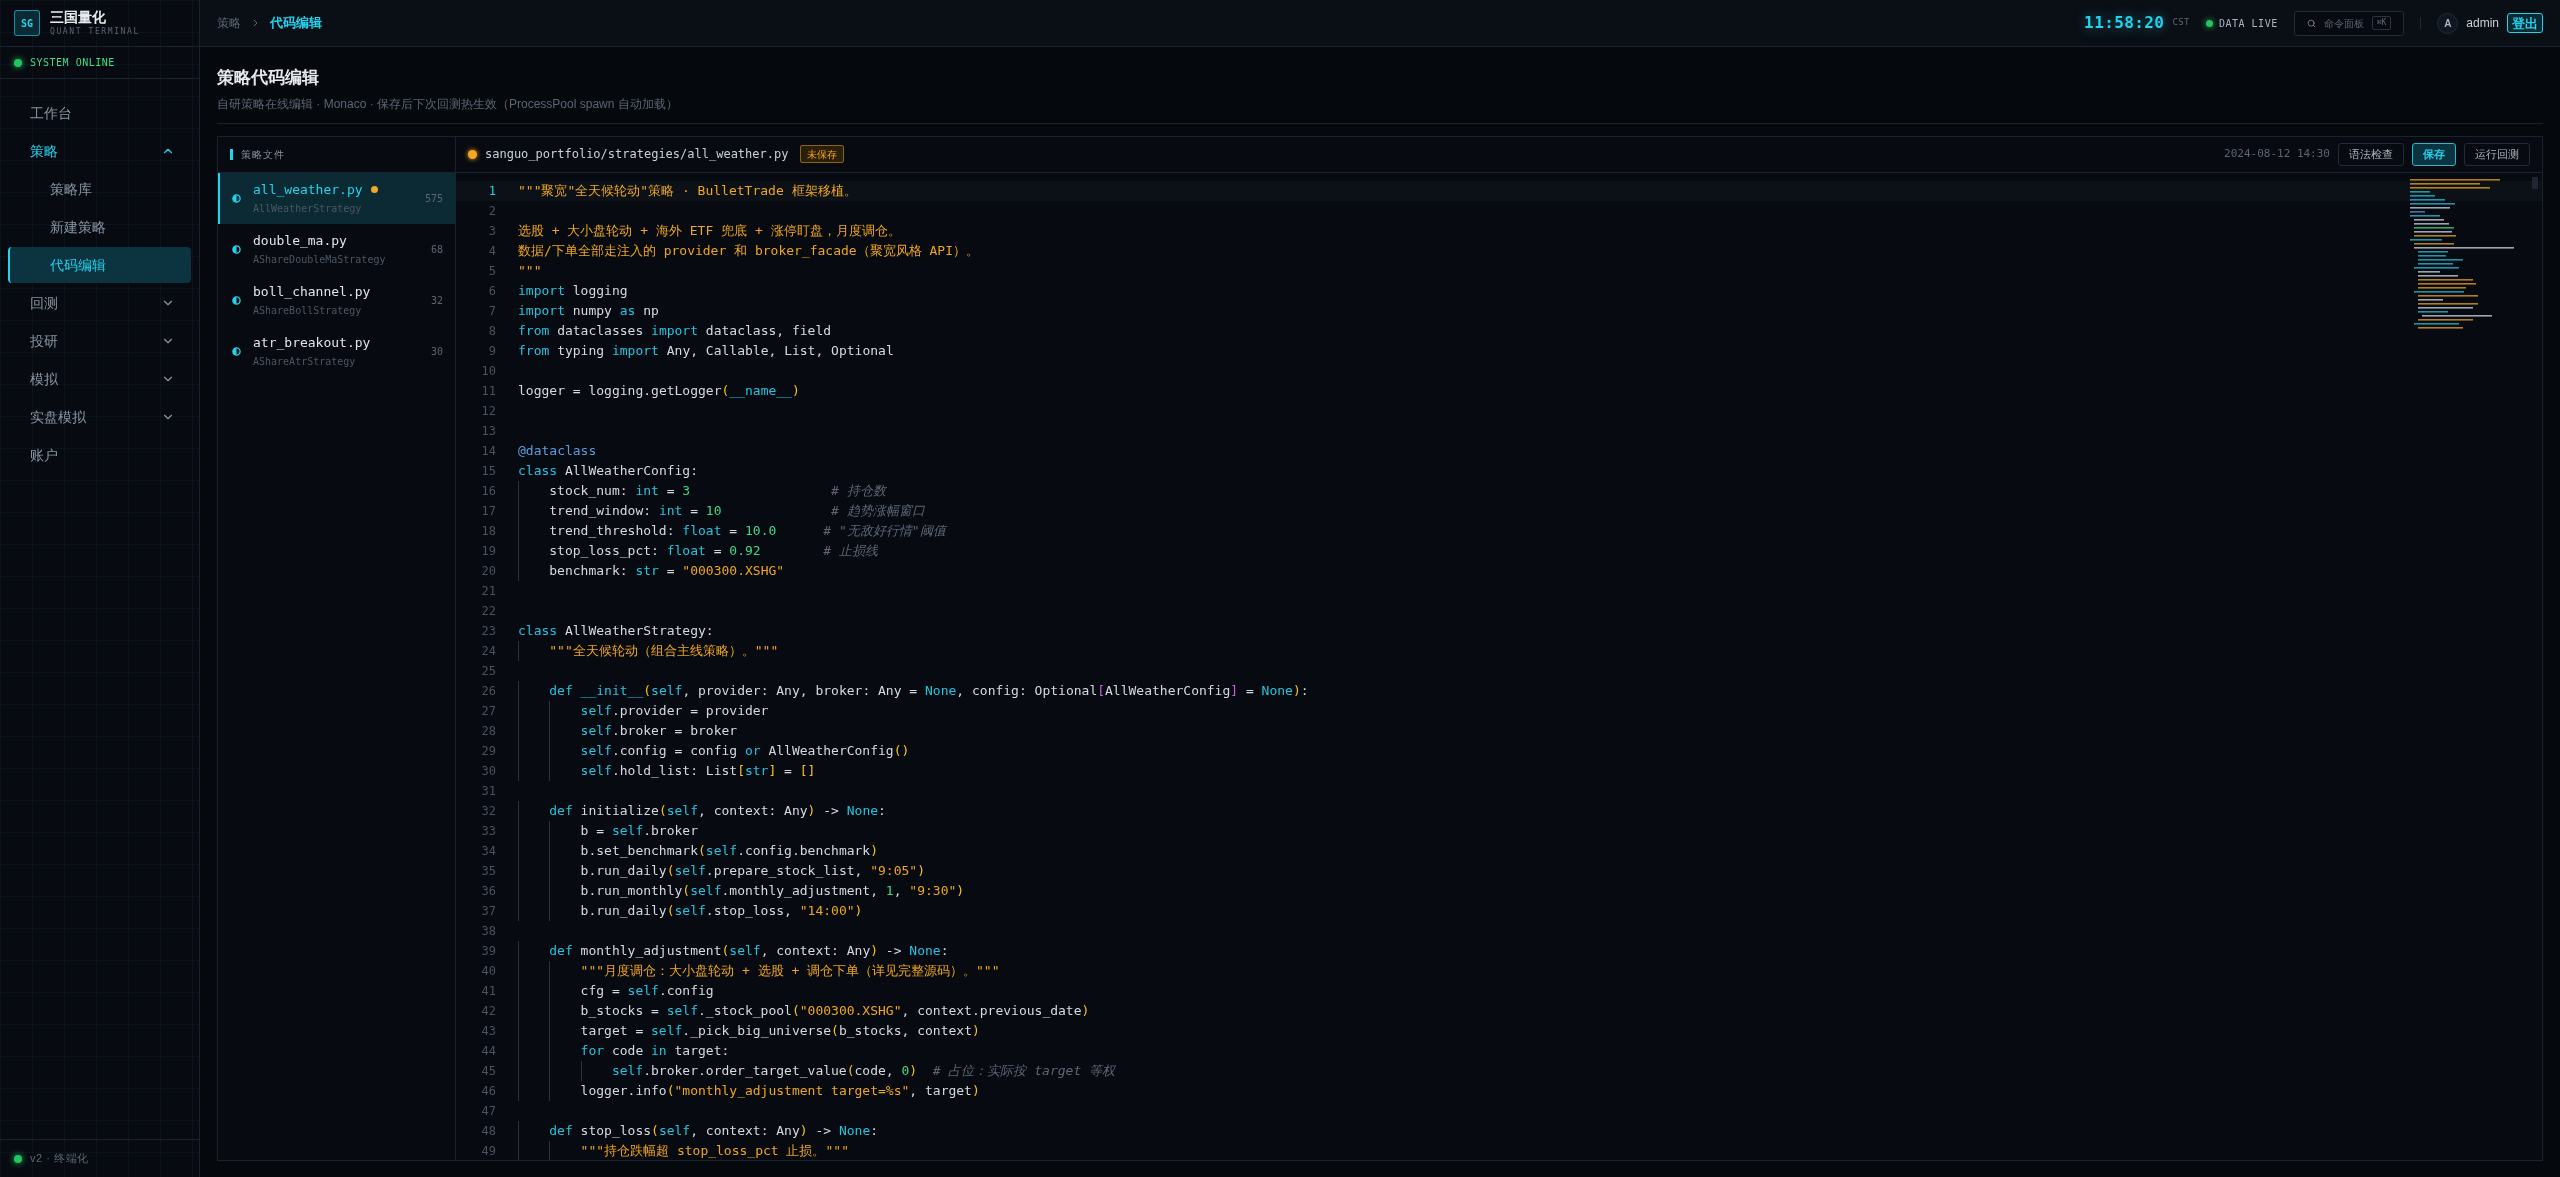 The height and width of the screenshot is (1177, 2560). I want to click on command-palette-button: 命令面板 ⌘K, so click(2349, 23).